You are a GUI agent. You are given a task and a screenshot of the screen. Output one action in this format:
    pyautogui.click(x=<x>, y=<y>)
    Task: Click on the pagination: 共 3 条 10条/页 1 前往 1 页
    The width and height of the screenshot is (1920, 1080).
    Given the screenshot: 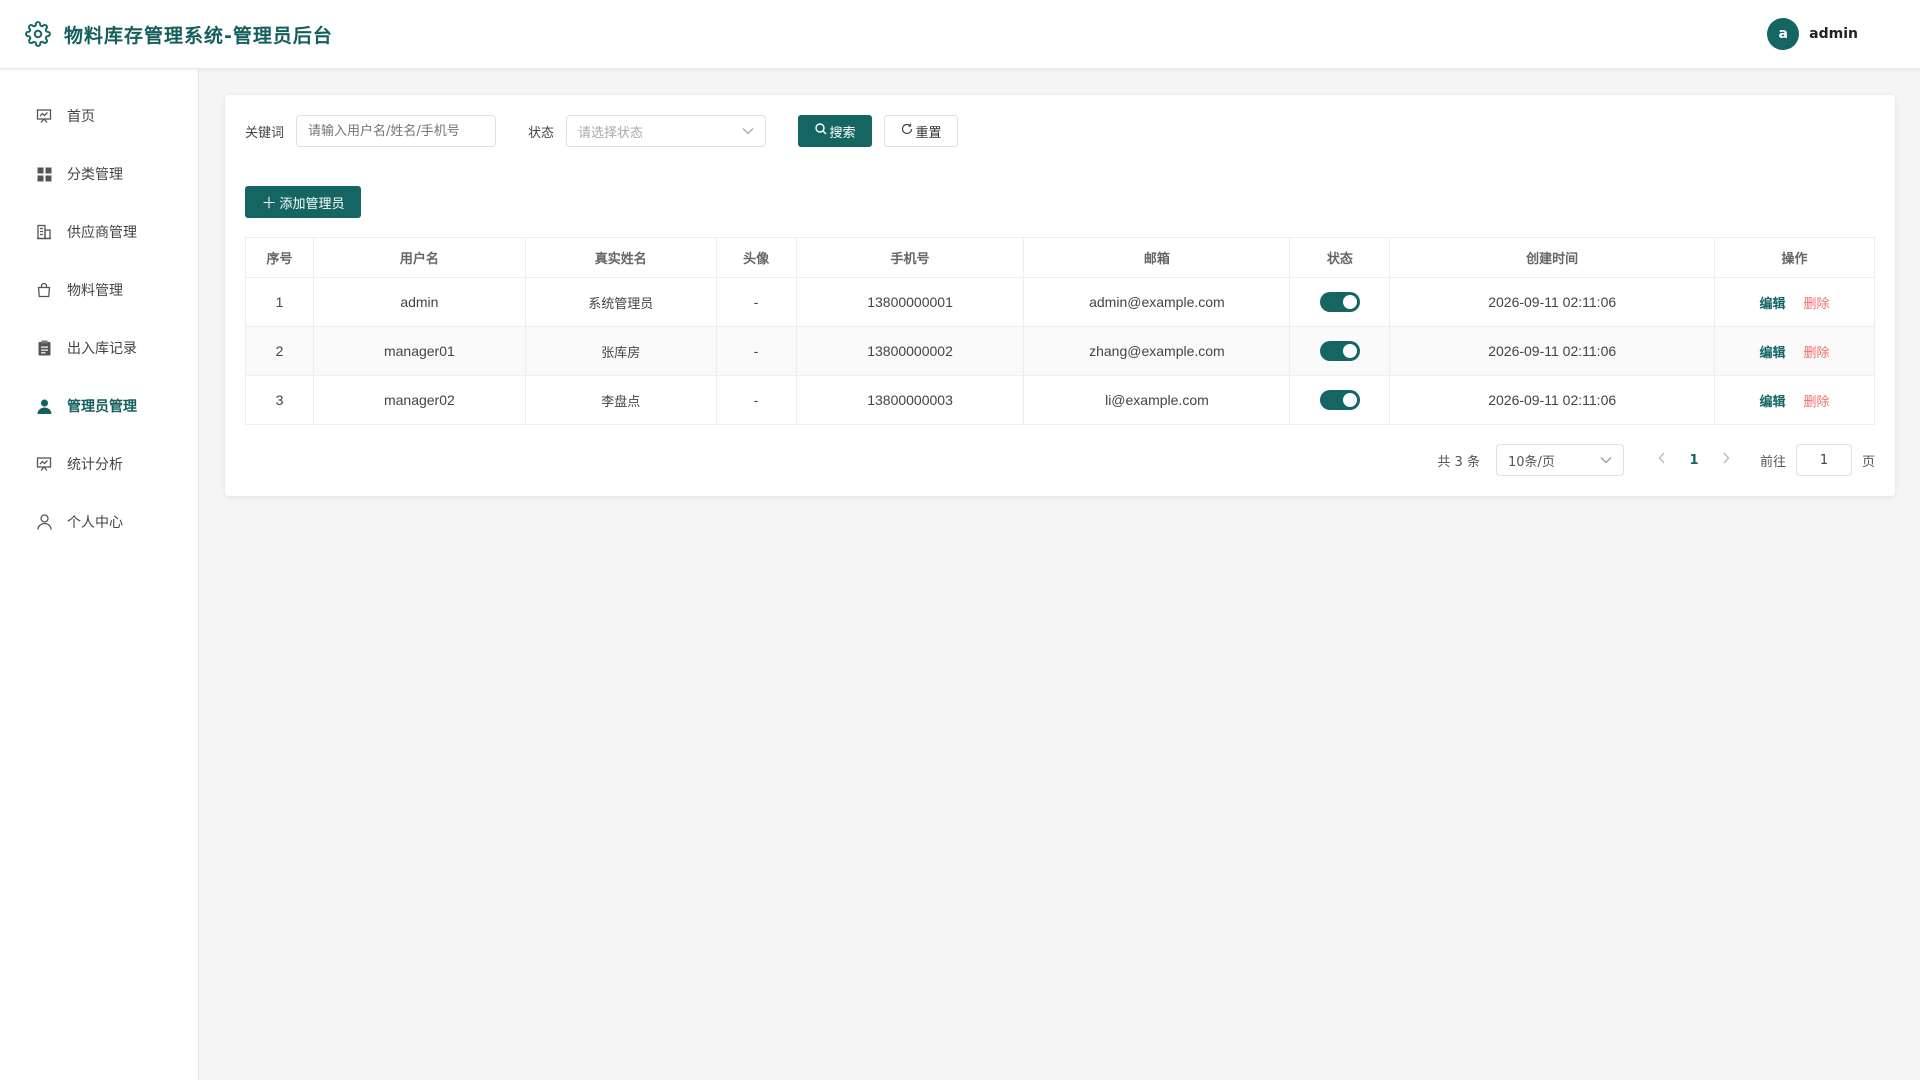 What is the action you would take?
    pyautogui.click(x=1656, y=460)
    